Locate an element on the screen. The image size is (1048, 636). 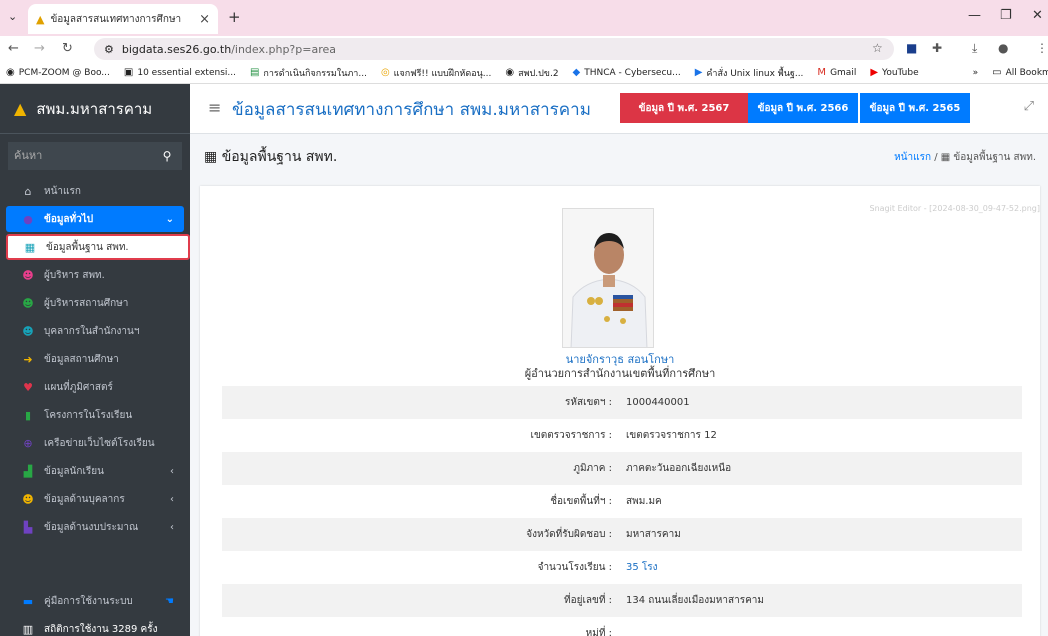
url-input: ⚙ bigdata.ses26.go.th/index.php?p=area is located at coordinates (494, 49).